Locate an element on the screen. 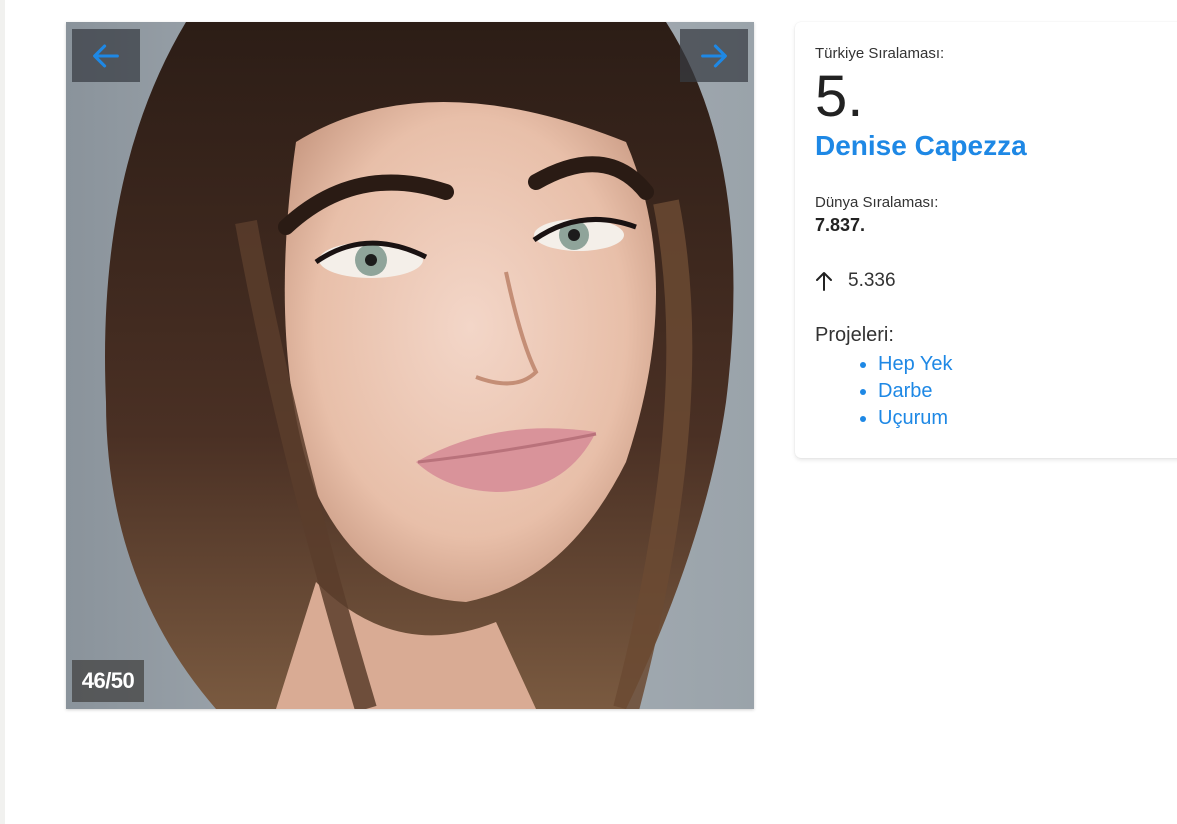 This screenshot has width=1177, height=824. actor-name-link: Denise Capezza is located at coordinates (921, 146).